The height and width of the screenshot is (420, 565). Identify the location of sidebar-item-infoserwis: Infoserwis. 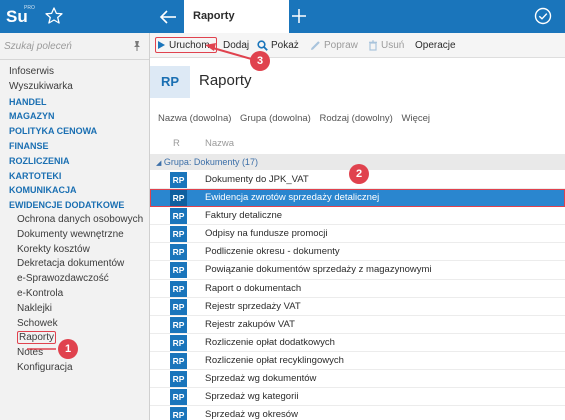
(74, 72).